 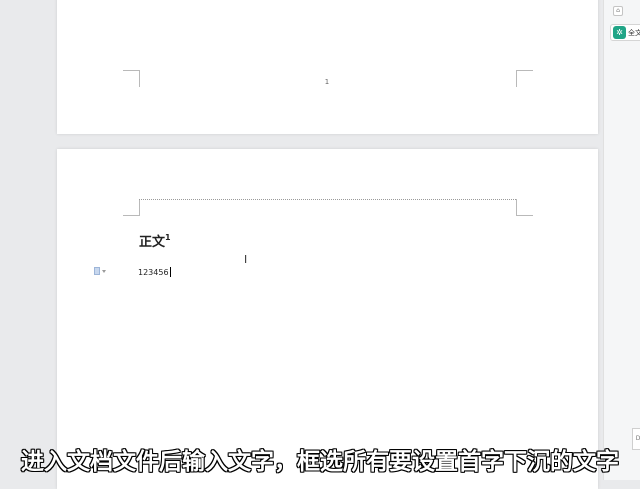 What do you see at coordinates (246, 259) in the screenshot?
I see `mouse-ibeam-cursor-icon: I` at bounding box center [246, 259].